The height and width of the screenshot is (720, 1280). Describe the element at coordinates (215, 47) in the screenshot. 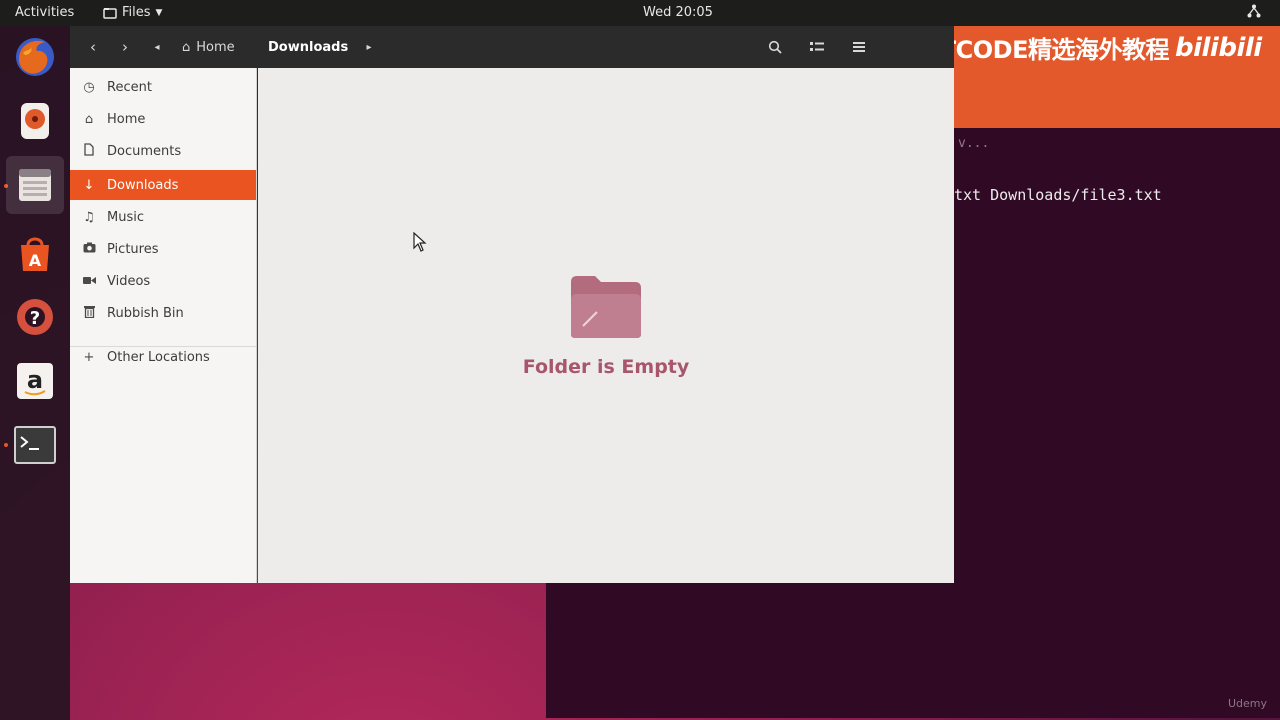

I see `breadcrumb-home-label: Home` at that location.